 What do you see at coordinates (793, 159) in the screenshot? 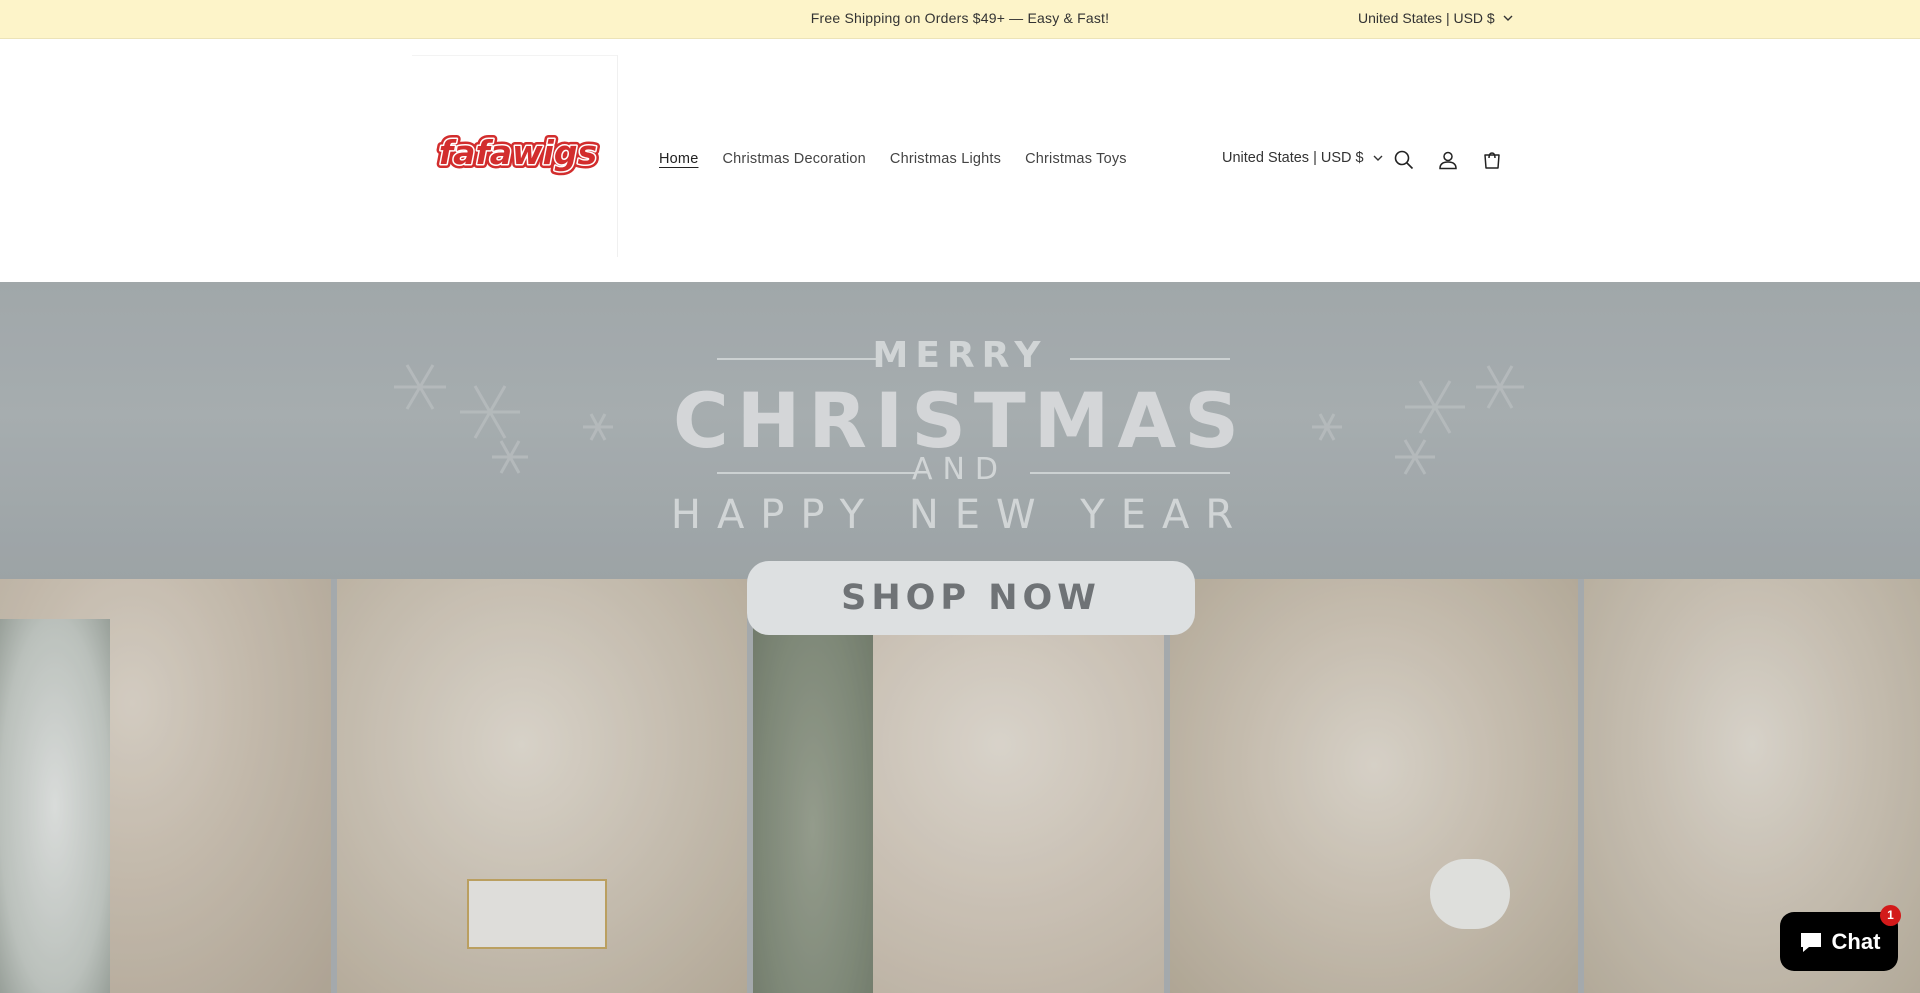
I see `nav-christmas-decoration: Christmas Decoration` at bounding box center [793, 159].